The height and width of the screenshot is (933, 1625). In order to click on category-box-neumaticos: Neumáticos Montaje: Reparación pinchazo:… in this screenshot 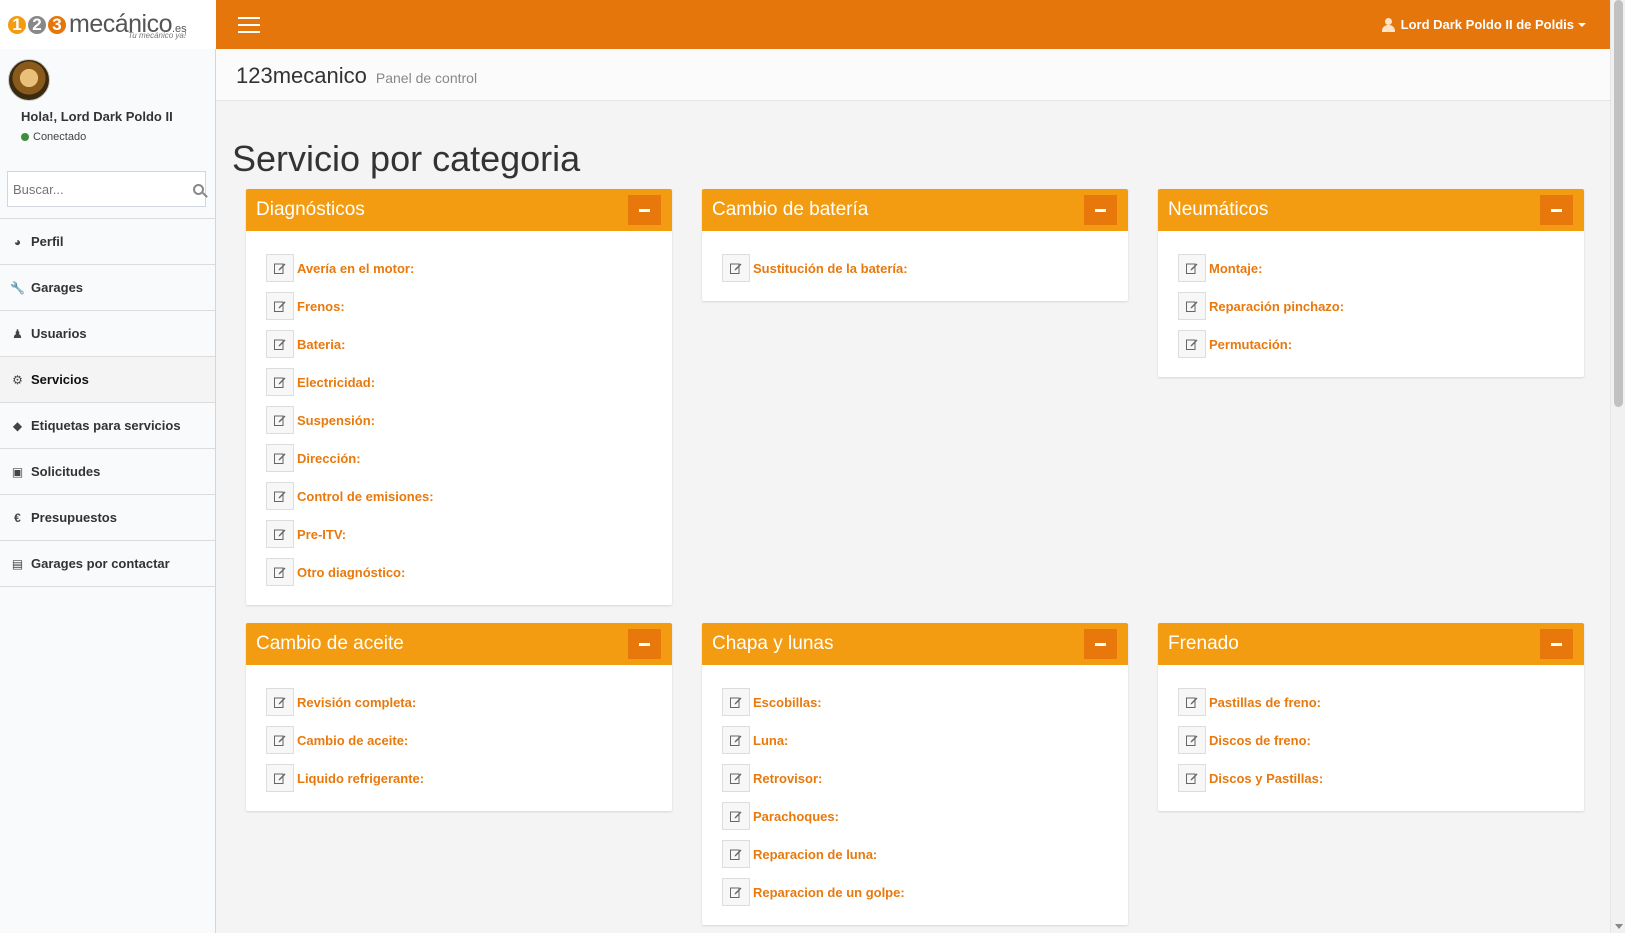, I will do `click(1371, 283)`.